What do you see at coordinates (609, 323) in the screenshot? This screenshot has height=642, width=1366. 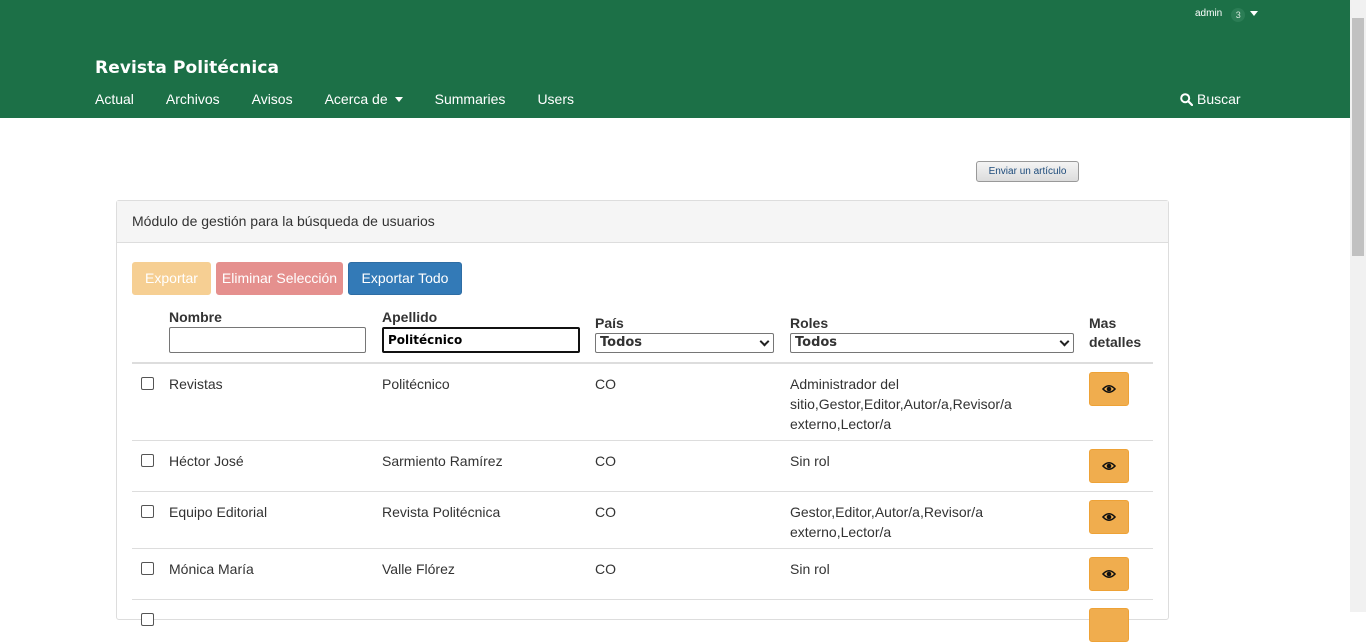 I see `column-header-pais: País` at bounding box center [609, 323].